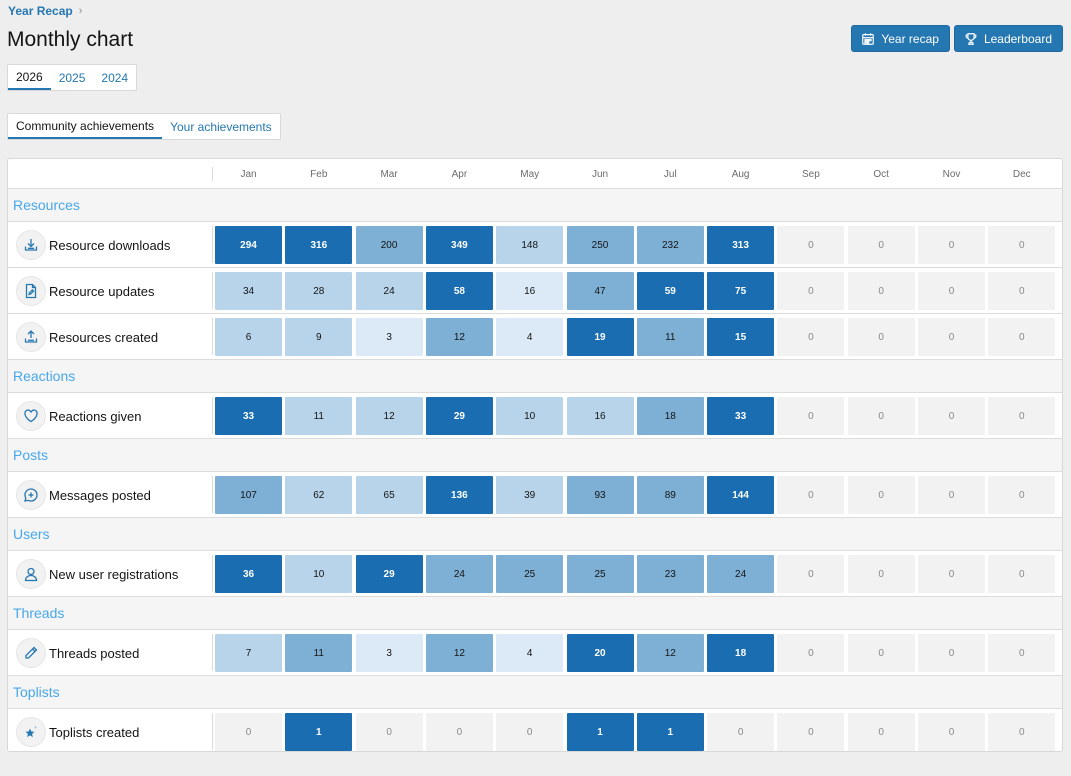  Describe the element at coordinates (741, 337) in the screenshot. I see `heatmap-cell-aug: 15` at that location.